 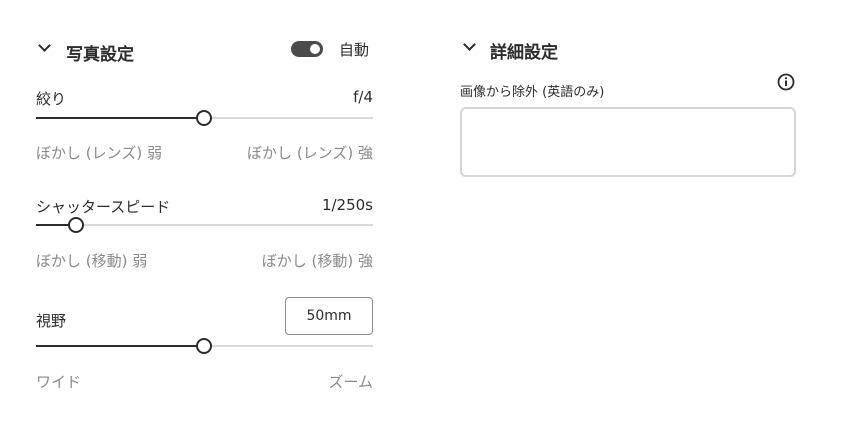 What do you see at coordinates (310, 153) in the screenshot?
I see `aperture-max-label: ぼかし (レンズ) 強` at bounding box center [310, 153].